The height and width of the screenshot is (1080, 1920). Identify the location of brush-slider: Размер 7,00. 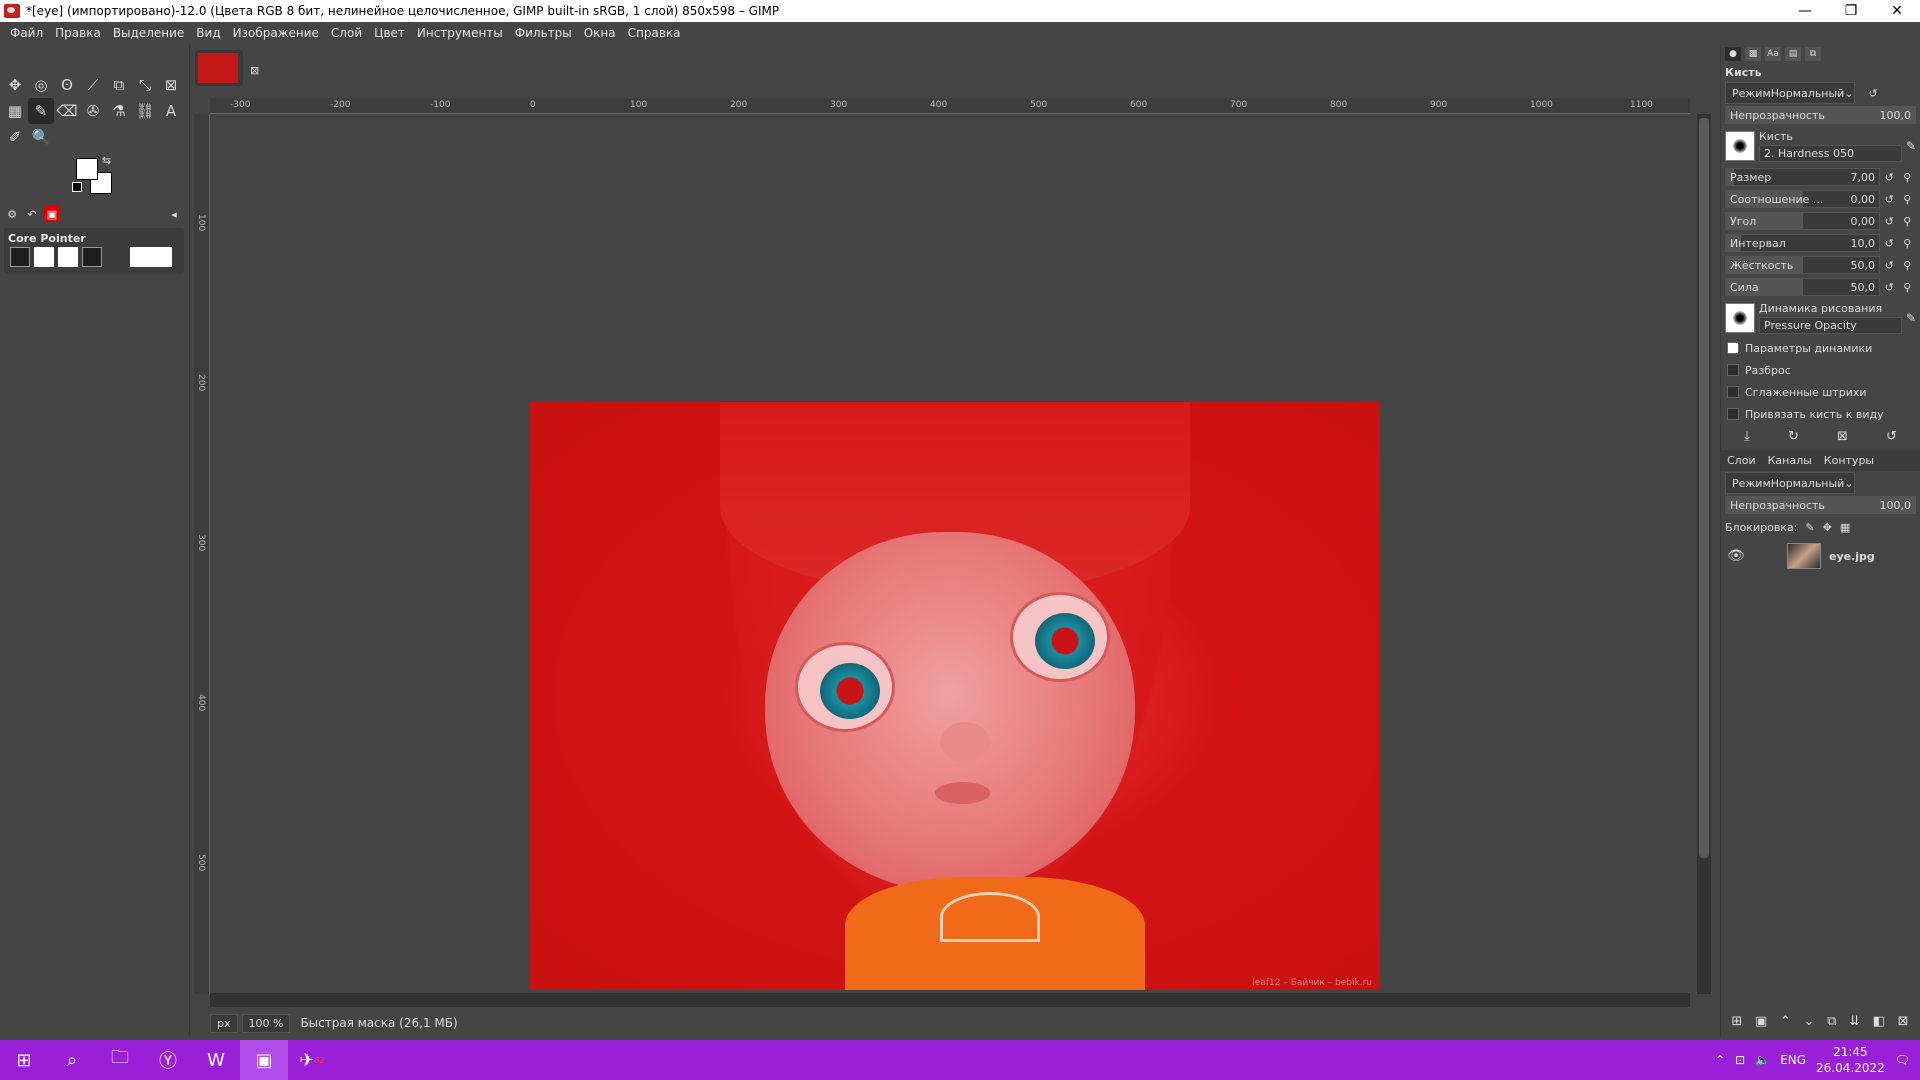
(1802, 177).